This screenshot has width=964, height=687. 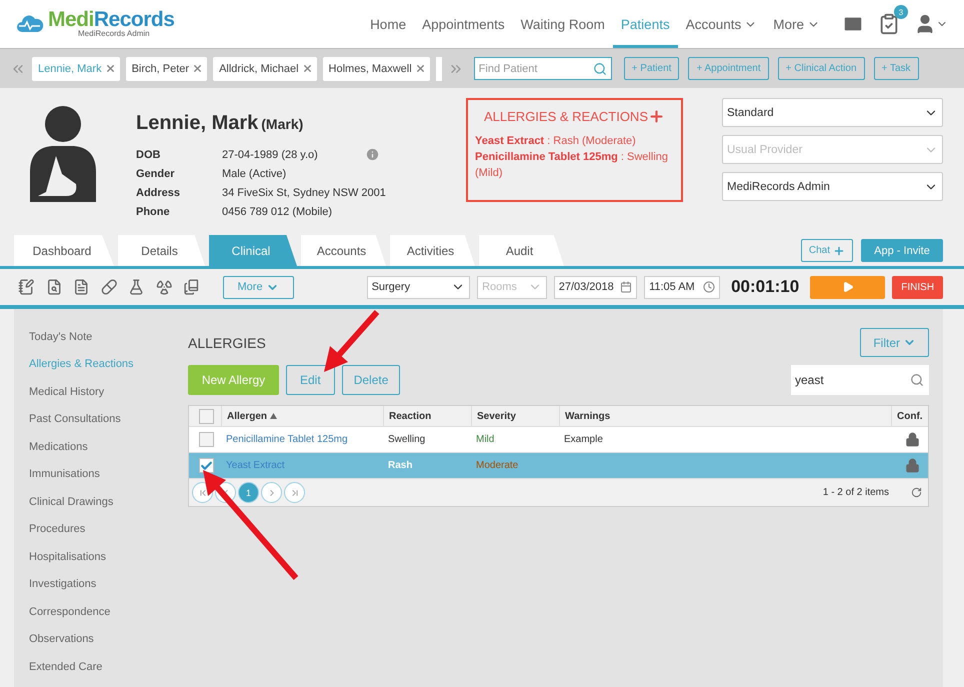 What do you see at coordinates (400, 466) in the screenshot?
I see `table-cell-text: Rash` at bounding box center [400, 466].